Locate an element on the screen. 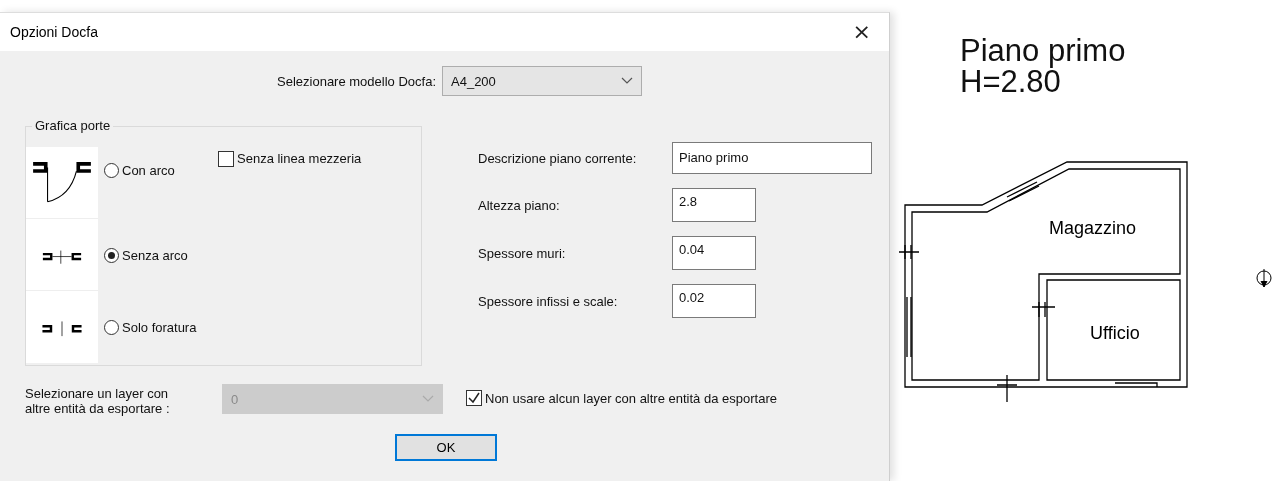 The width and height of the screenshot is (1274, 481). model-label: Selezionare modello Docfa: is located at coordinates (356, 81).